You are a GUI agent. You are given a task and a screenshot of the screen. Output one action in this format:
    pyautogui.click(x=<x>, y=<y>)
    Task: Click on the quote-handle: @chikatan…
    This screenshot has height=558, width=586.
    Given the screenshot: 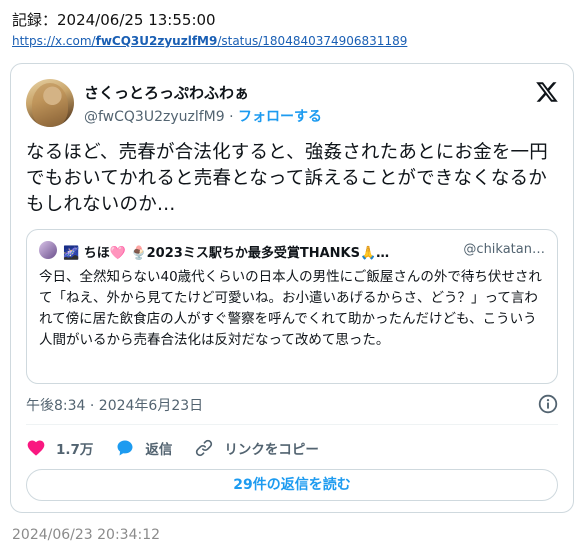 What is the action you would take?
    pyautogui.click(x=504, y=249)
    